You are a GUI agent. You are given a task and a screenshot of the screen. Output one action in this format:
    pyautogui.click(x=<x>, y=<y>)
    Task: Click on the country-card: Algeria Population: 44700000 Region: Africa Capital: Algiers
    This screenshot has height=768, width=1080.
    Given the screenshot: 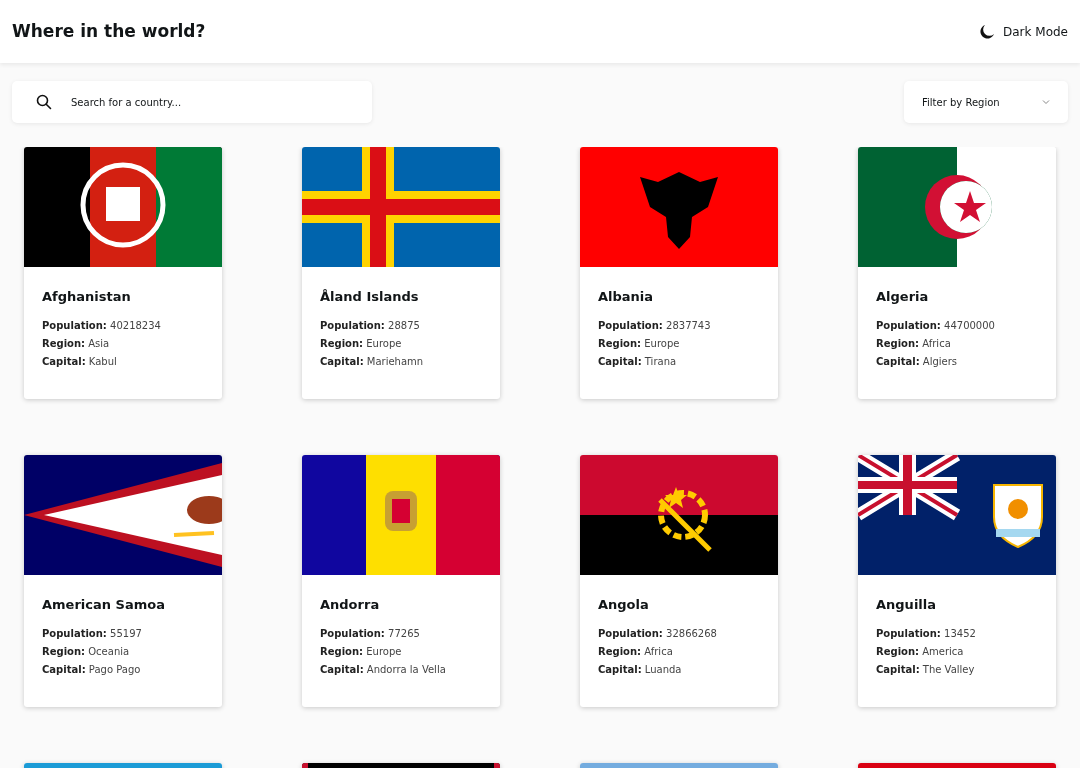 What is the action you would take?
    pyautogui.click(x=957, y=273)
    